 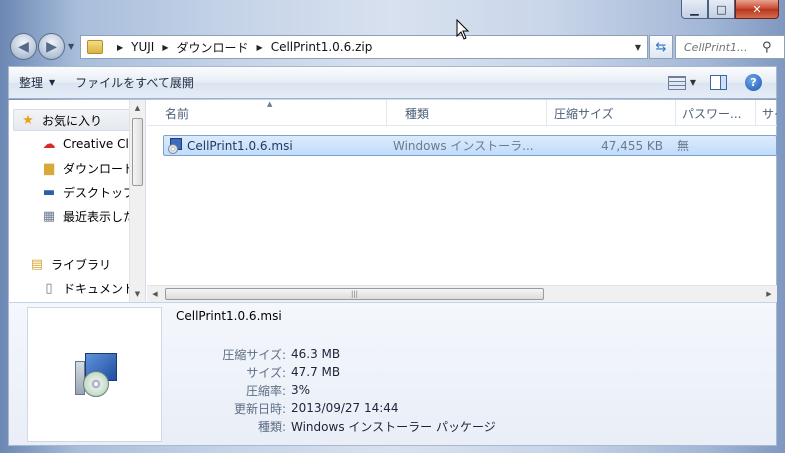 I want to click on property-row: サイズ: 47.7 MB, so click(x=332, y=372).